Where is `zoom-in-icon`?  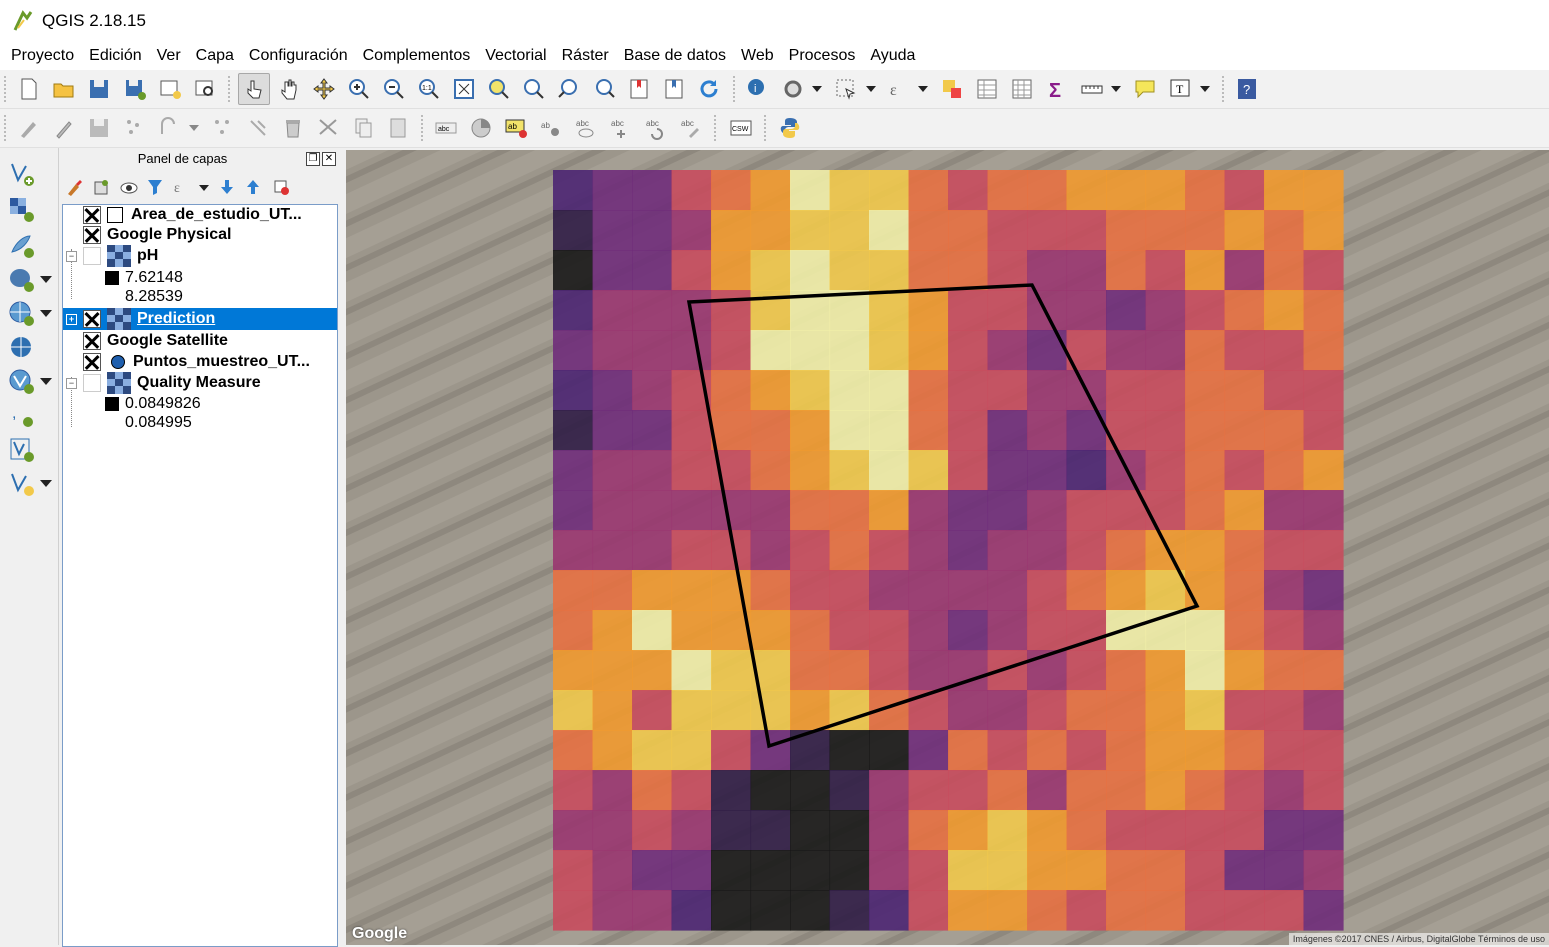 zoom-in-icon is located at coordinates (359, 89).